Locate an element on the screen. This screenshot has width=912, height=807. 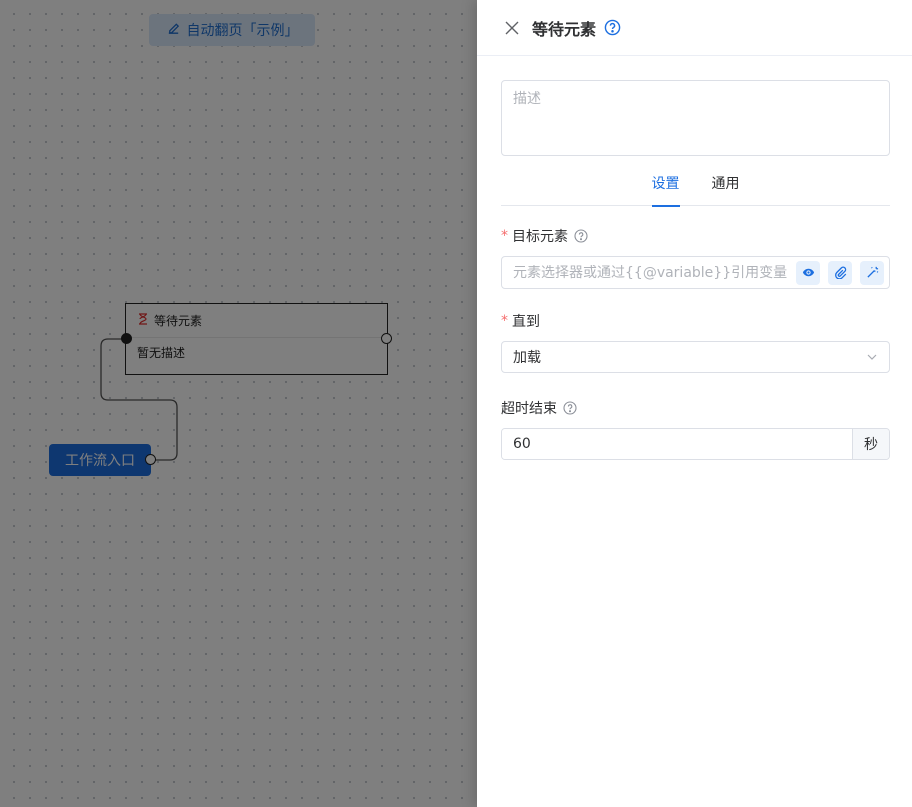
target-element-label: 目标元素 is located at coordinates (540, 237).